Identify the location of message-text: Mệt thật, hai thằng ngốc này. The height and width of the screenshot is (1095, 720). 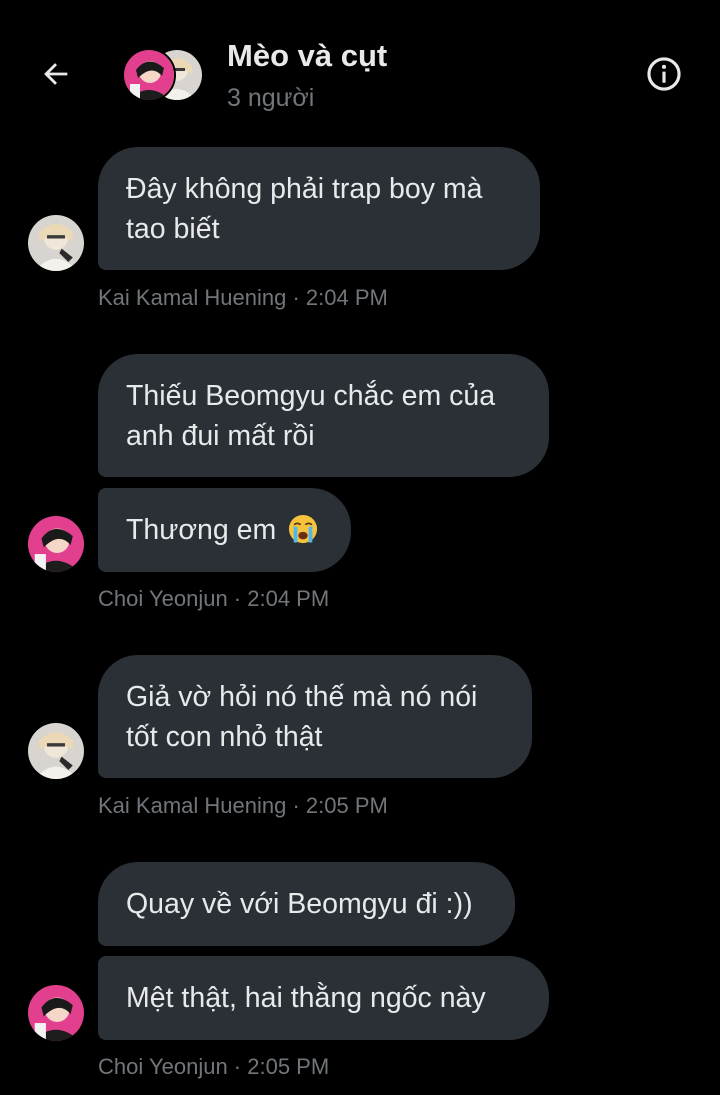
(306, 998).